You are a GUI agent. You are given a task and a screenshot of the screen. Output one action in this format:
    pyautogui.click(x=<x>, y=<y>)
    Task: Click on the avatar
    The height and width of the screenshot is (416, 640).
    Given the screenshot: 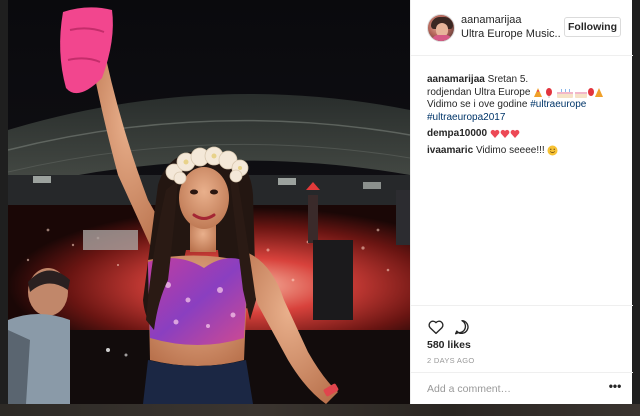 What is the action you would take?
    pyautogui.click(x=441, y=28)
    